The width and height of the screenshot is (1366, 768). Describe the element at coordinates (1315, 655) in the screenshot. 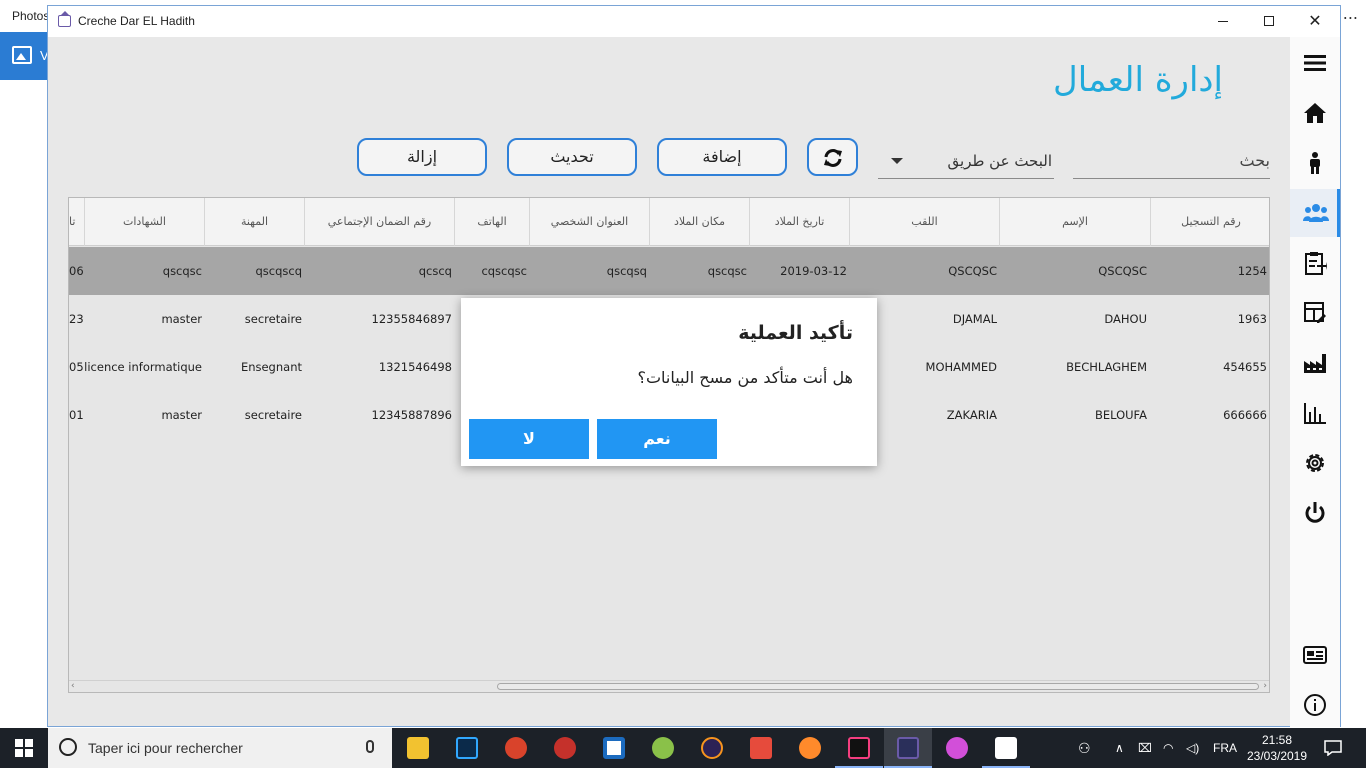

I see `sidebar-item-news` at that location.